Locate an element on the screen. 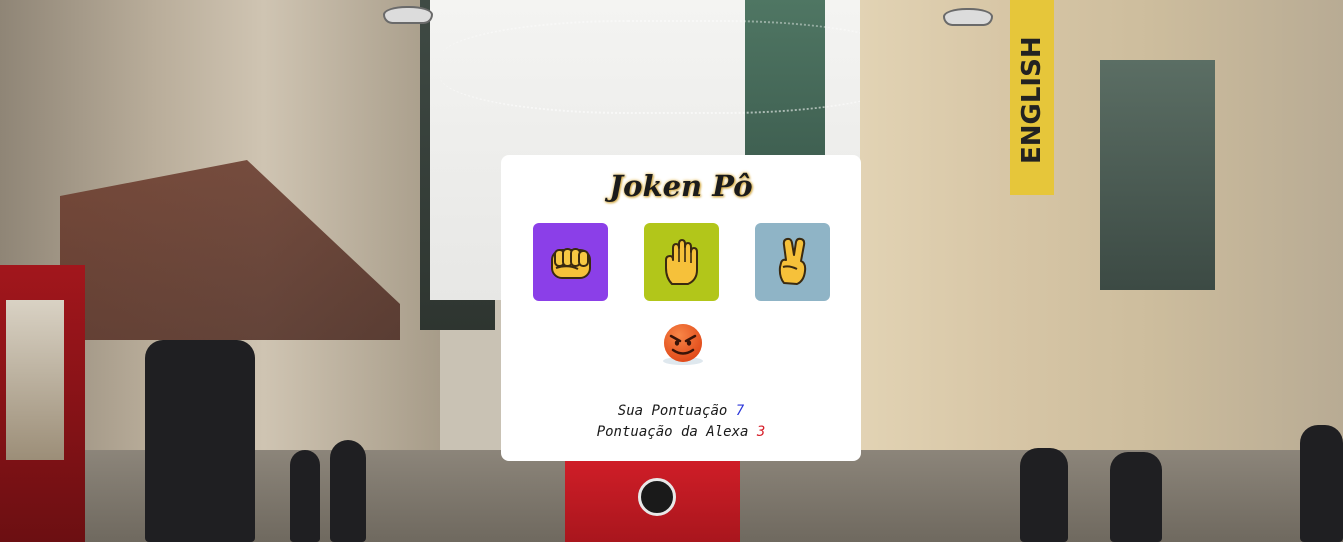 The image size is (1343, 542). game-title: Joken Pô is located at coordinates (681, 186).